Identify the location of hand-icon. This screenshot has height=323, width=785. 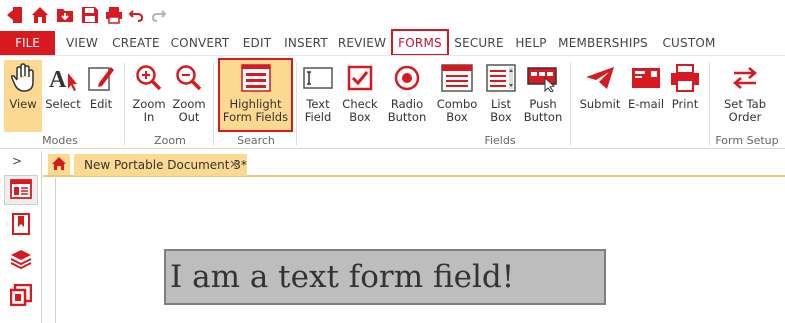
(23, 78).